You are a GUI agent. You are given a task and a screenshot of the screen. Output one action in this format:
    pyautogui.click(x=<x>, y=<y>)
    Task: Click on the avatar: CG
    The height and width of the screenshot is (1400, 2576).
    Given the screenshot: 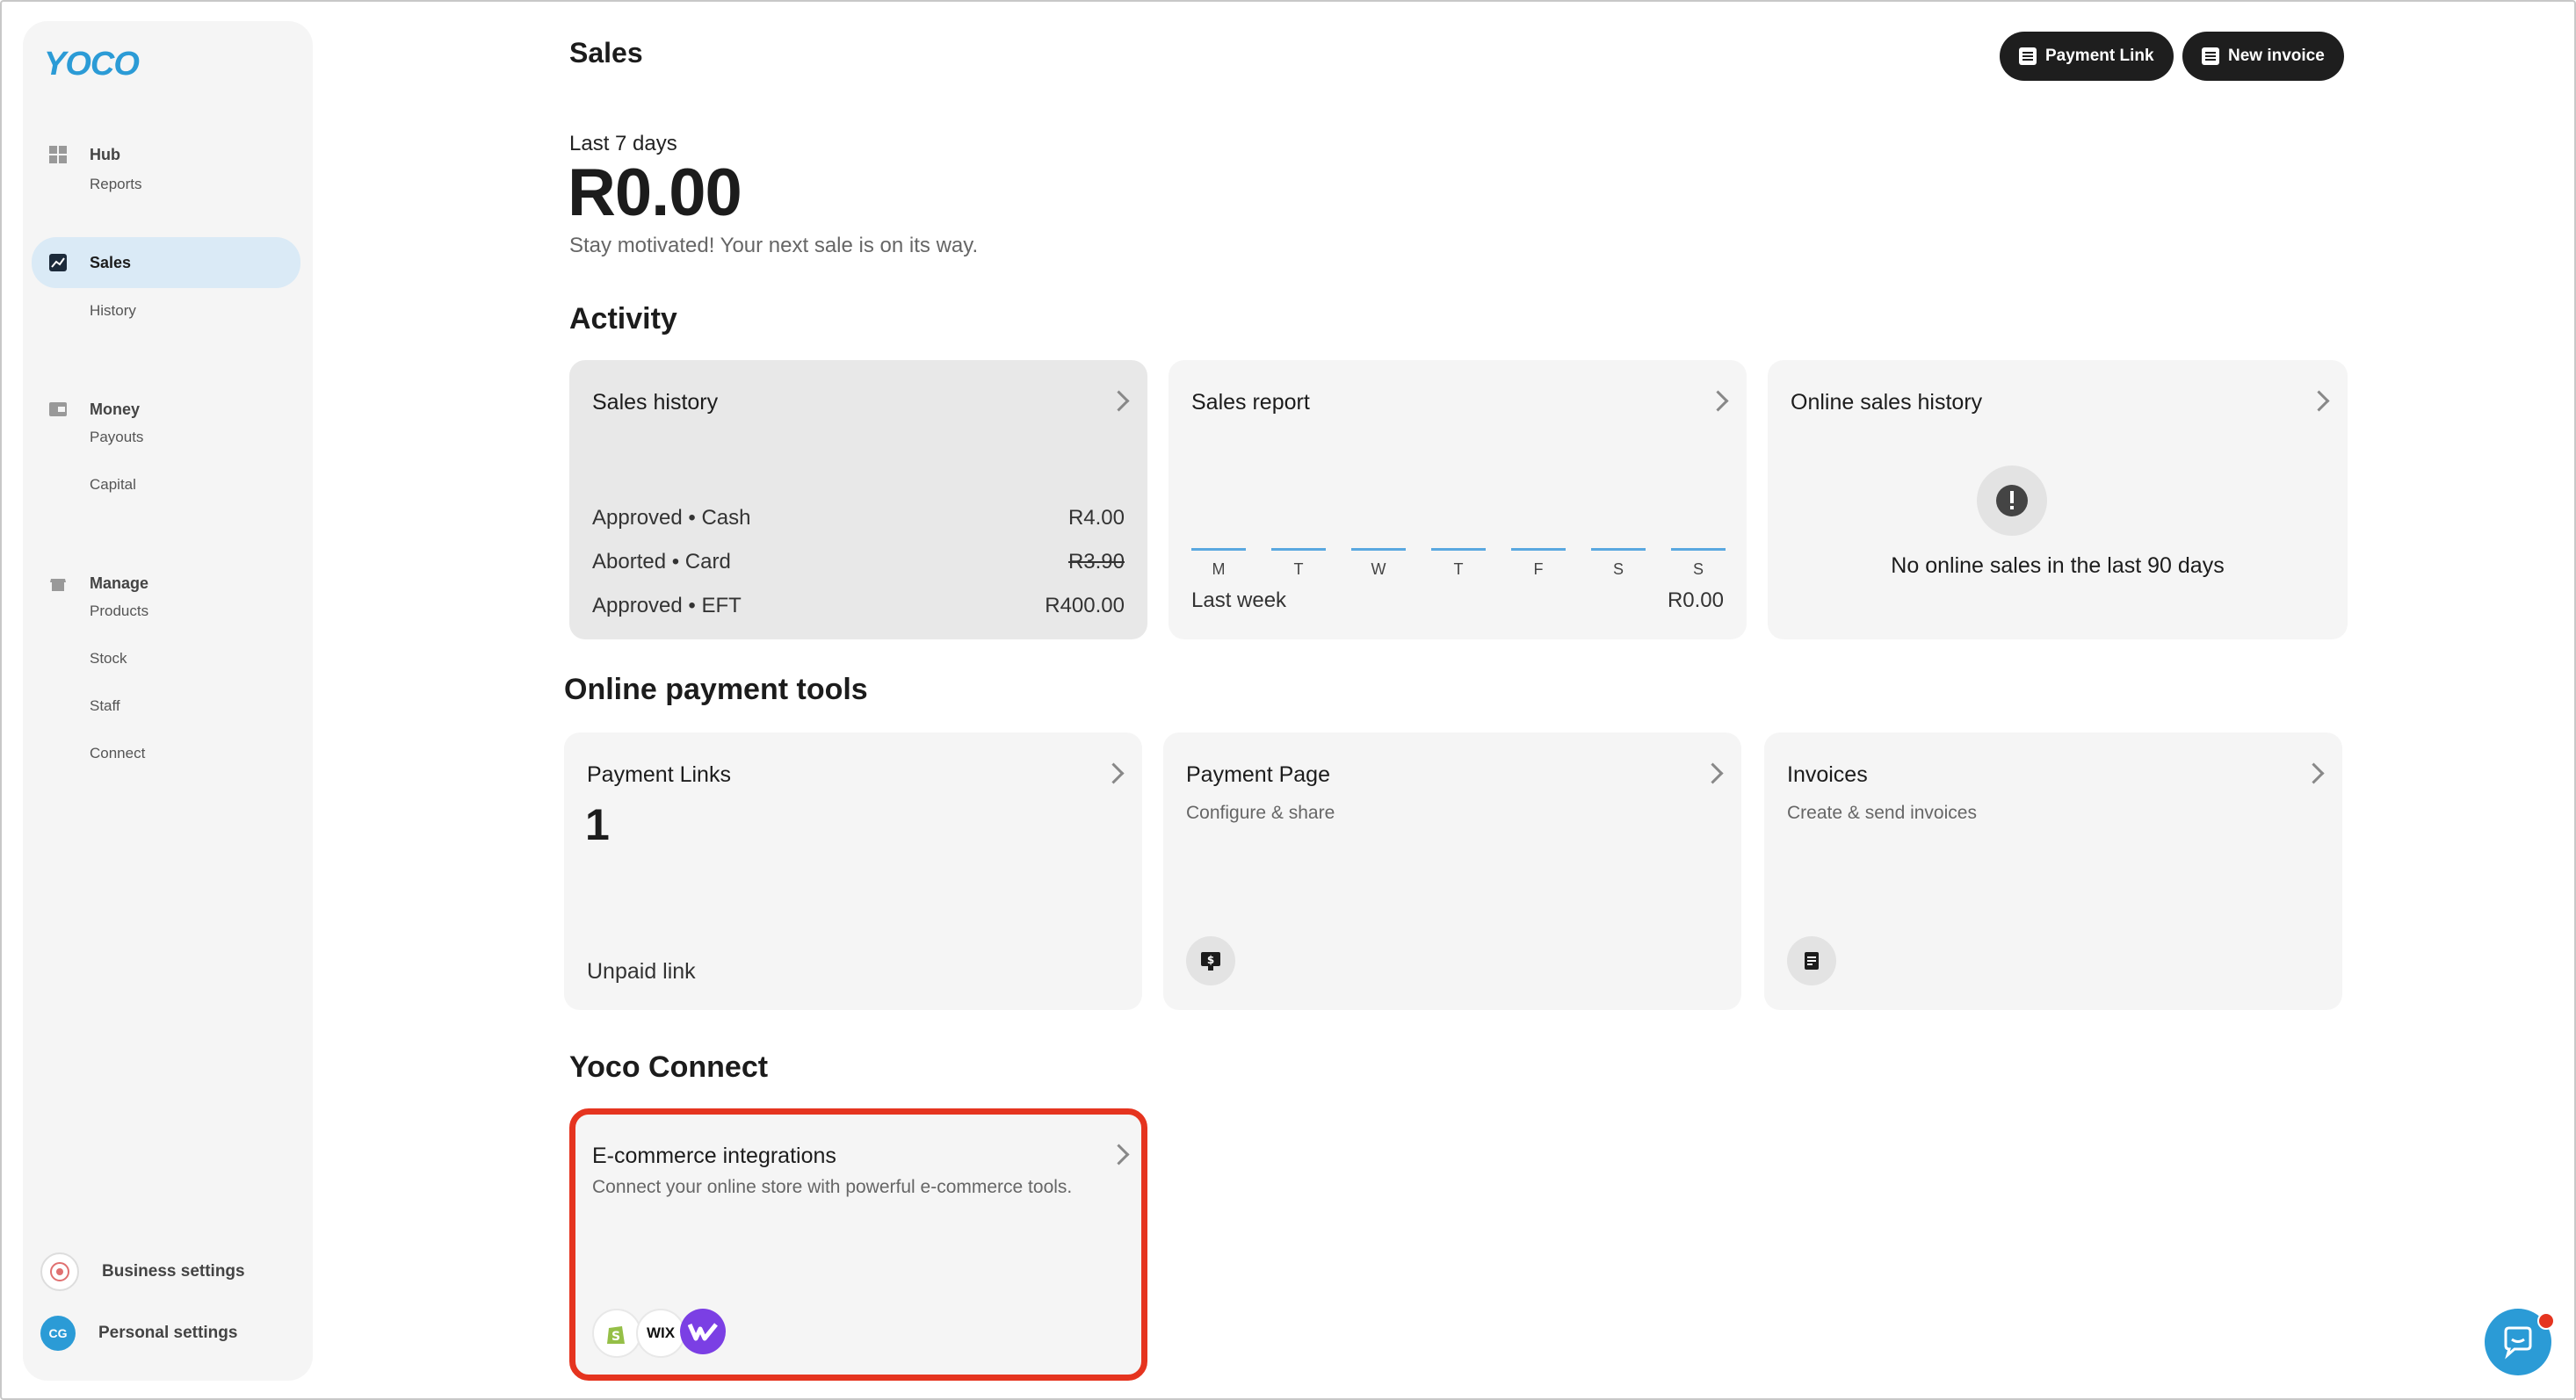 What is the action you would take?
    pyautogui.click(x=58, y=1333)
    